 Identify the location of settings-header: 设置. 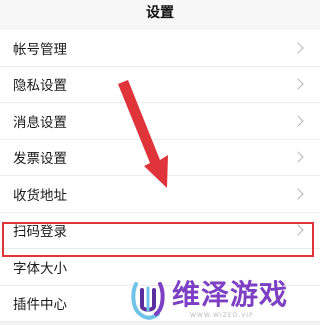
(160, 15).